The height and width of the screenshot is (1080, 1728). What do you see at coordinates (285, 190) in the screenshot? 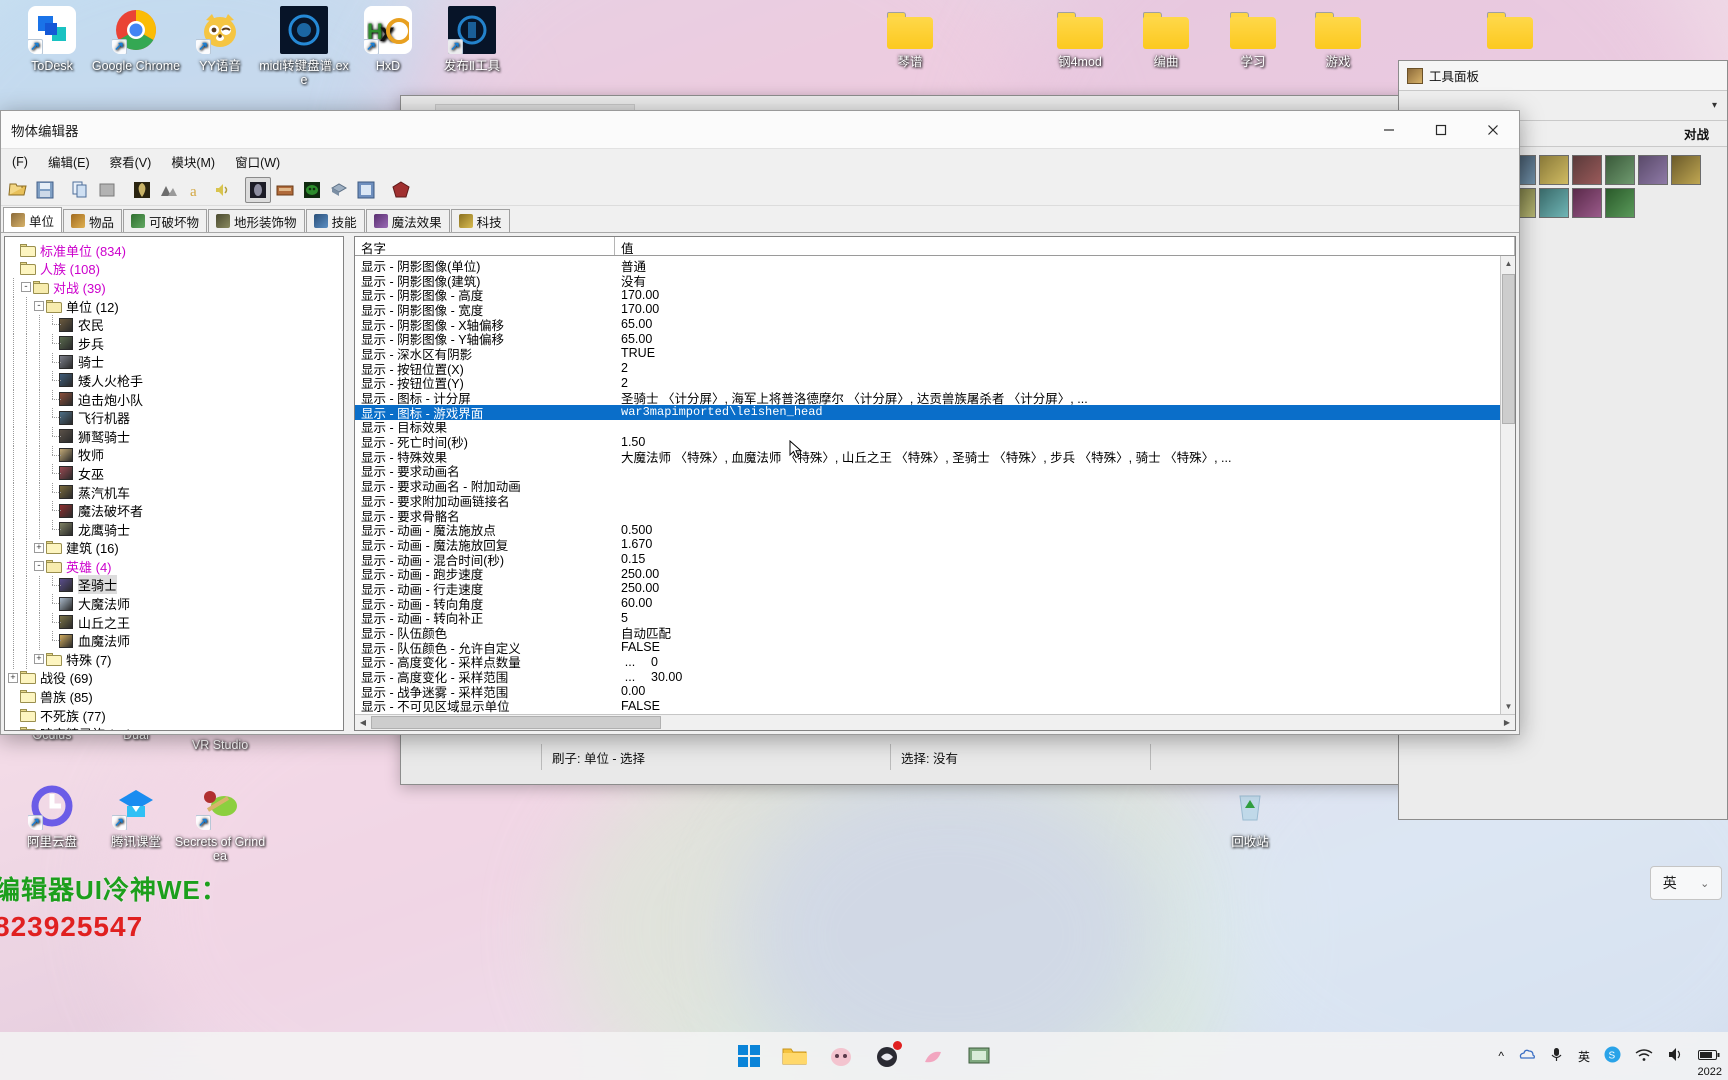
I see `upgrade-editor-button` at bounding box center [285, 190].